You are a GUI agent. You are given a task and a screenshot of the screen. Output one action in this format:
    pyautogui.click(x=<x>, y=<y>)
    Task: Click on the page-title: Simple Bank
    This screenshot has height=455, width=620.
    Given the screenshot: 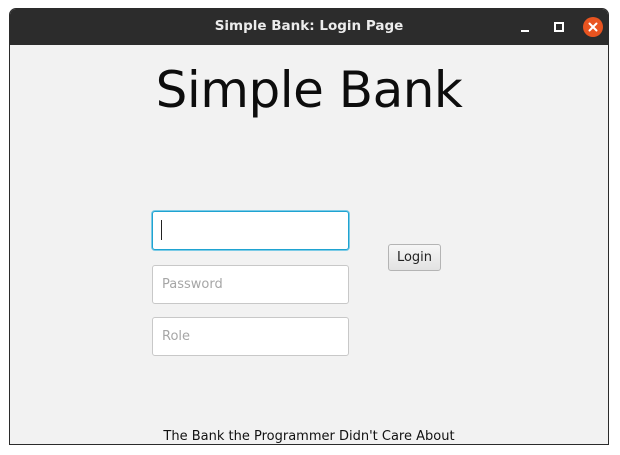 What is the action you would take?
    pyautogui.click(x=309, y=90)
    